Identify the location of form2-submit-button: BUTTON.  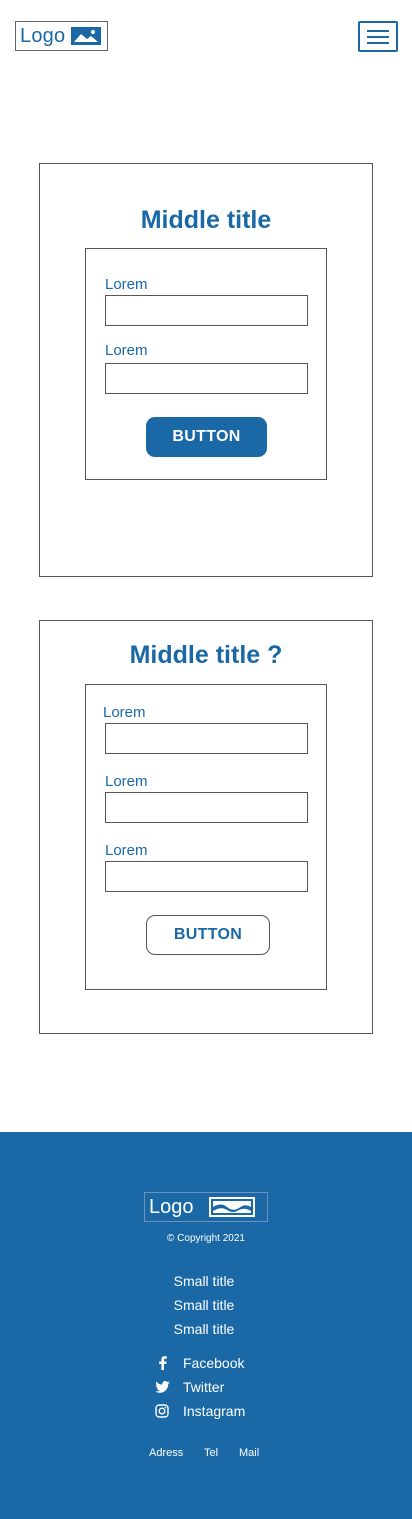
(208, 935).